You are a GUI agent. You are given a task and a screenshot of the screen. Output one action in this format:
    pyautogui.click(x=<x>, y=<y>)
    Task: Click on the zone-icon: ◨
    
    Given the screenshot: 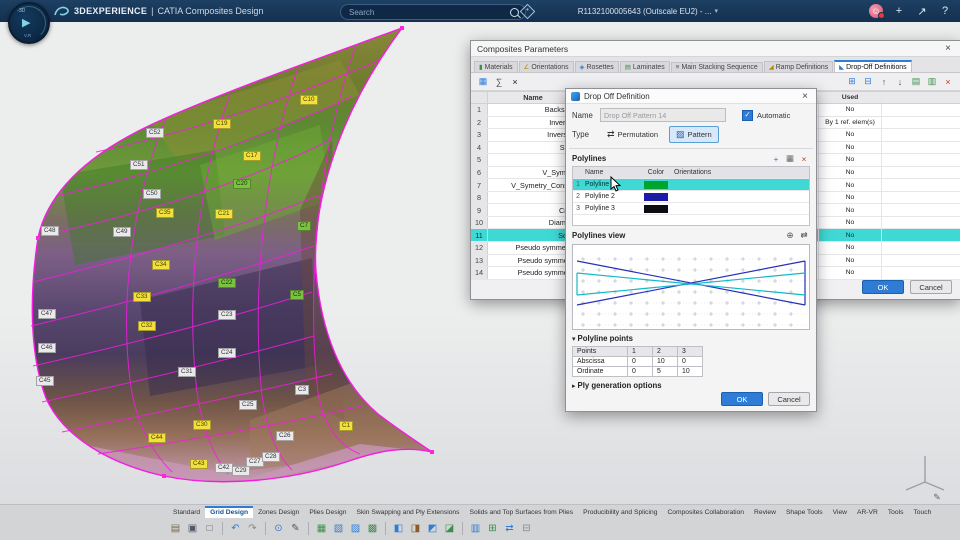 What is the action you would take?
    pyautogui.click(x=415, y=529)
    